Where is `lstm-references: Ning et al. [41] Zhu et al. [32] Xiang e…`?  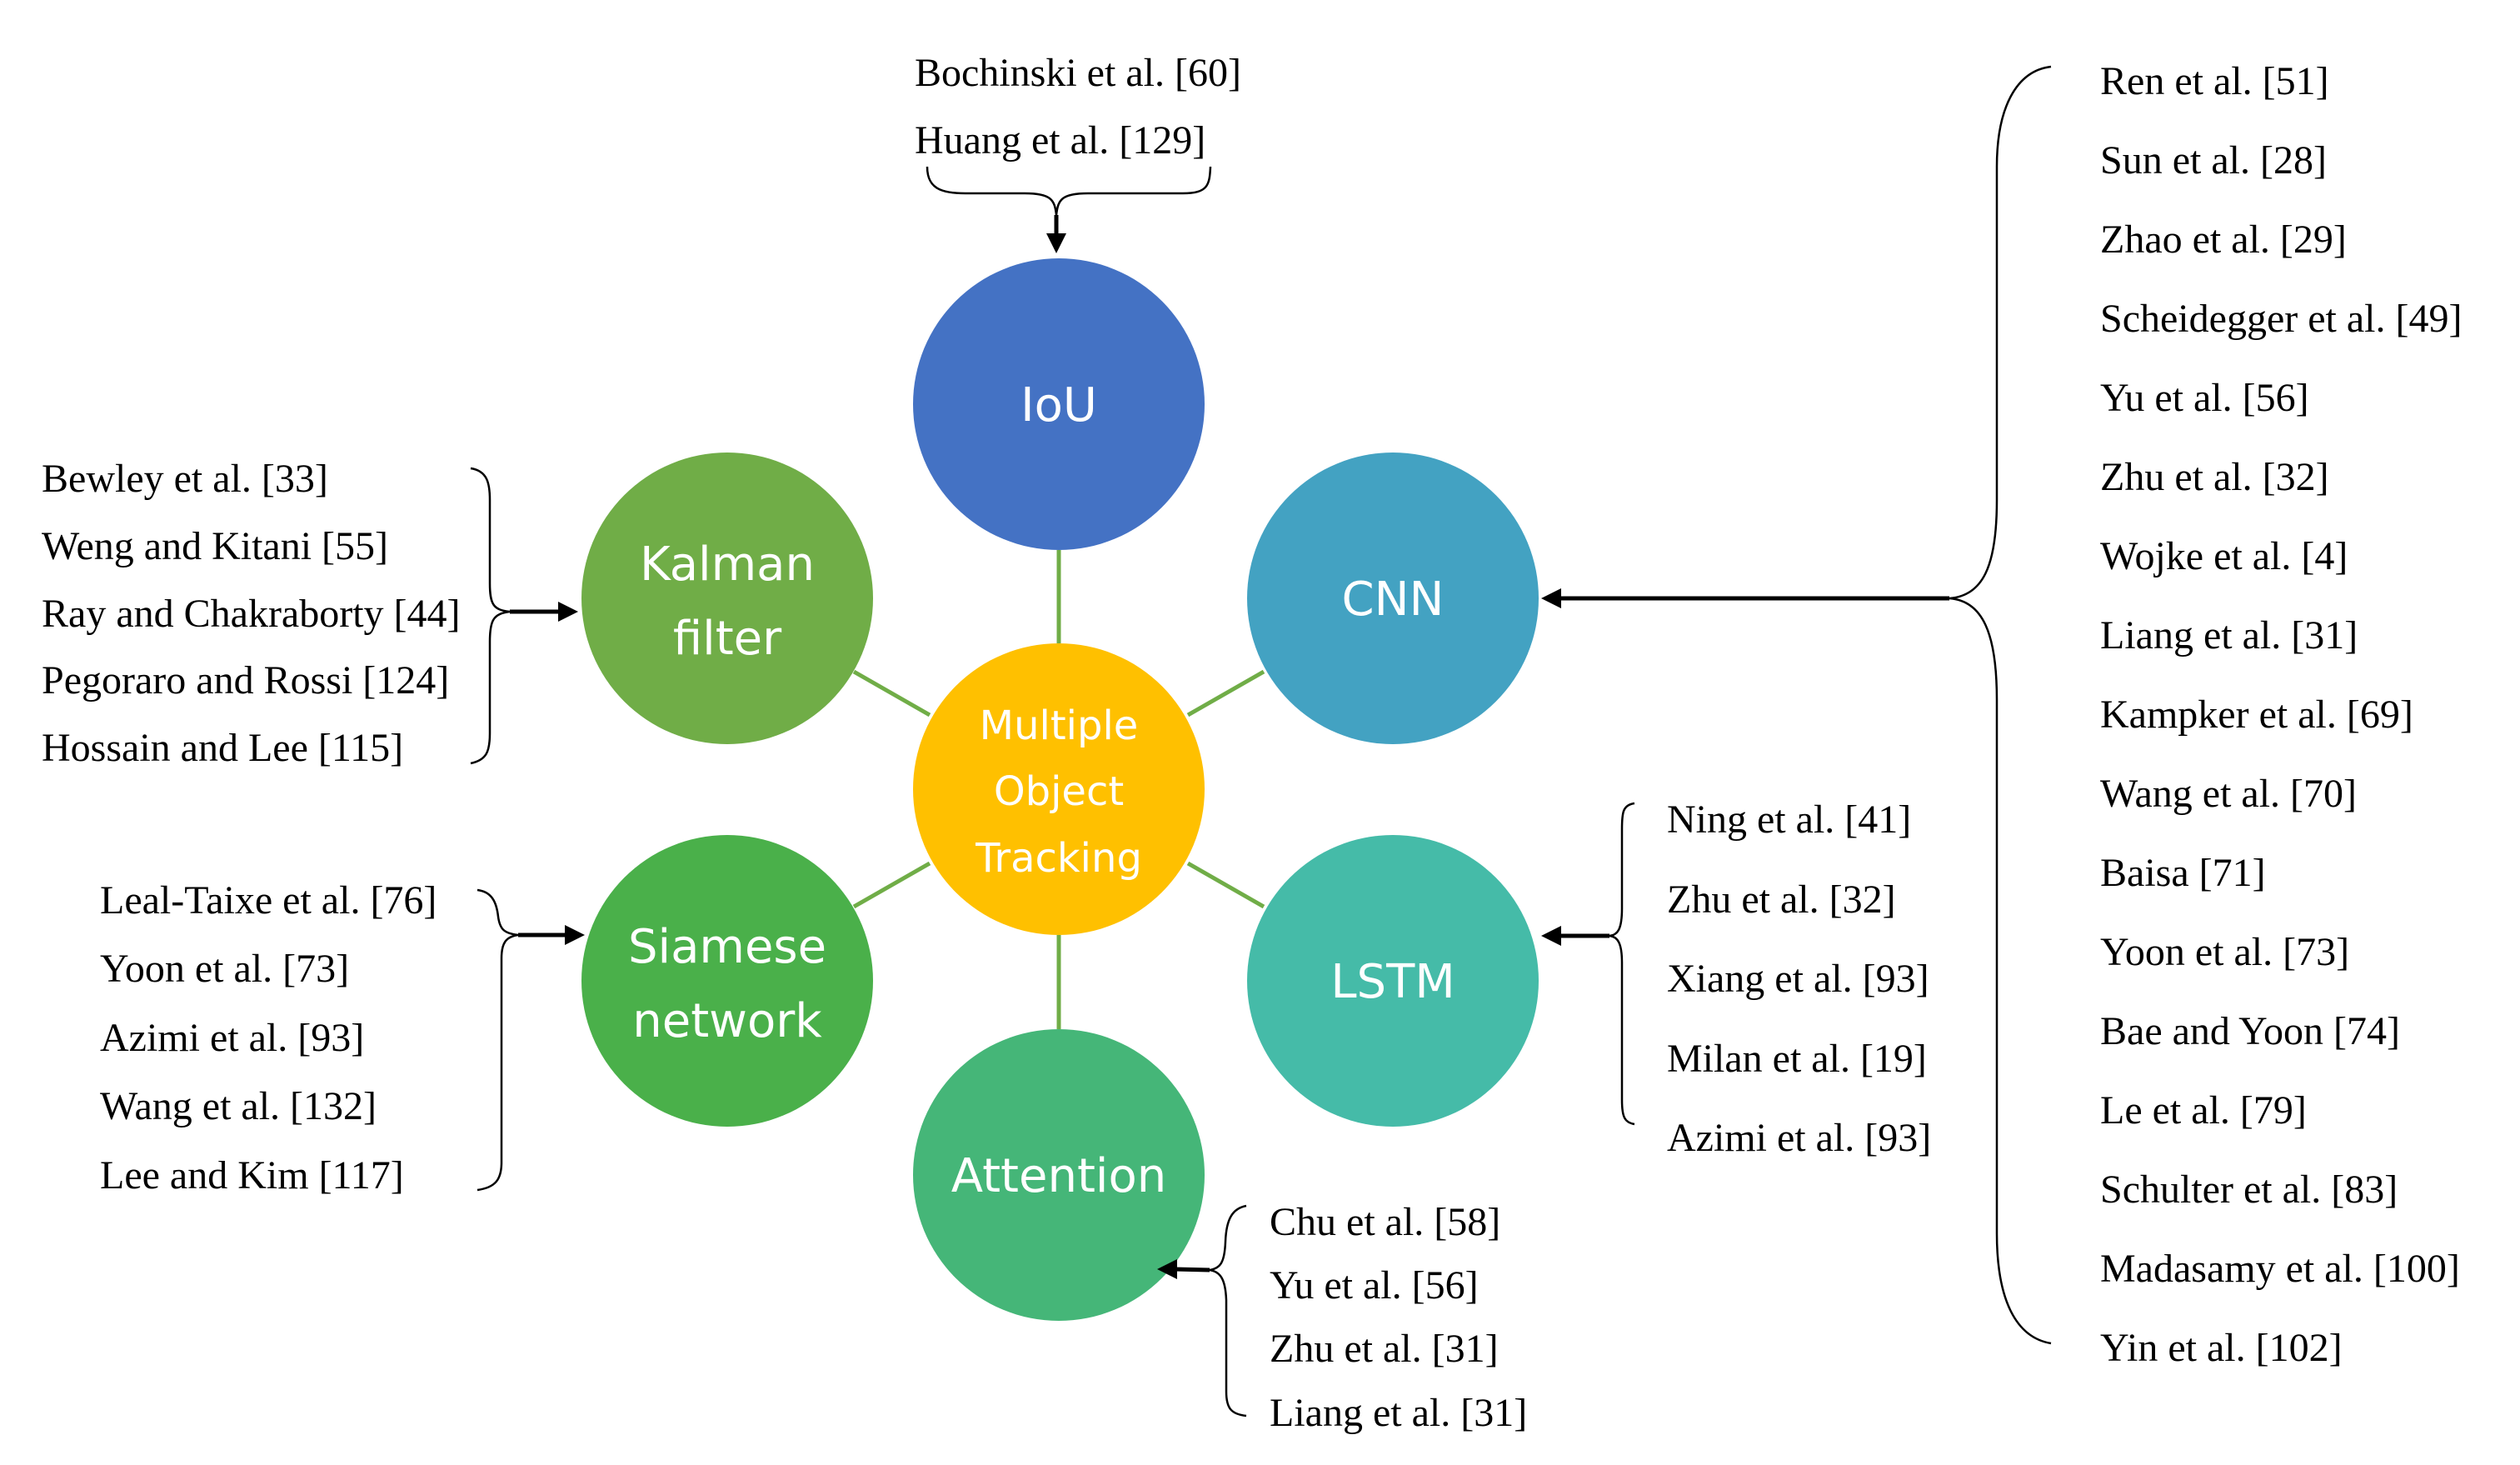 lstm-references: Ning et al. [41] Zhu et al. [32] Xiang e… is located at coordinates (1736, 979).